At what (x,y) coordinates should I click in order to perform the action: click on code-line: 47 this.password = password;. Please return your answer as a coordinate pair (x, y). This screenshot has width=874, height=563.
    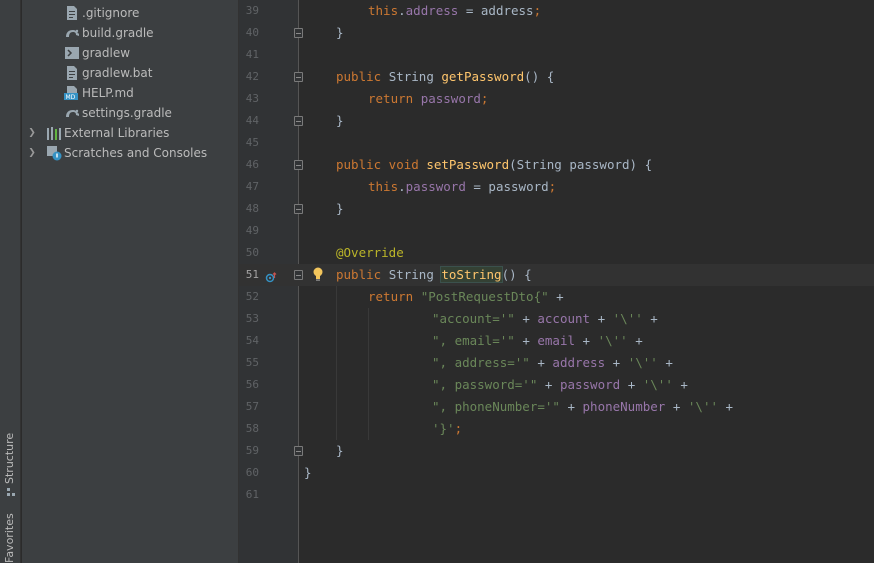
    Looking at the image, I should click on (556, 187).